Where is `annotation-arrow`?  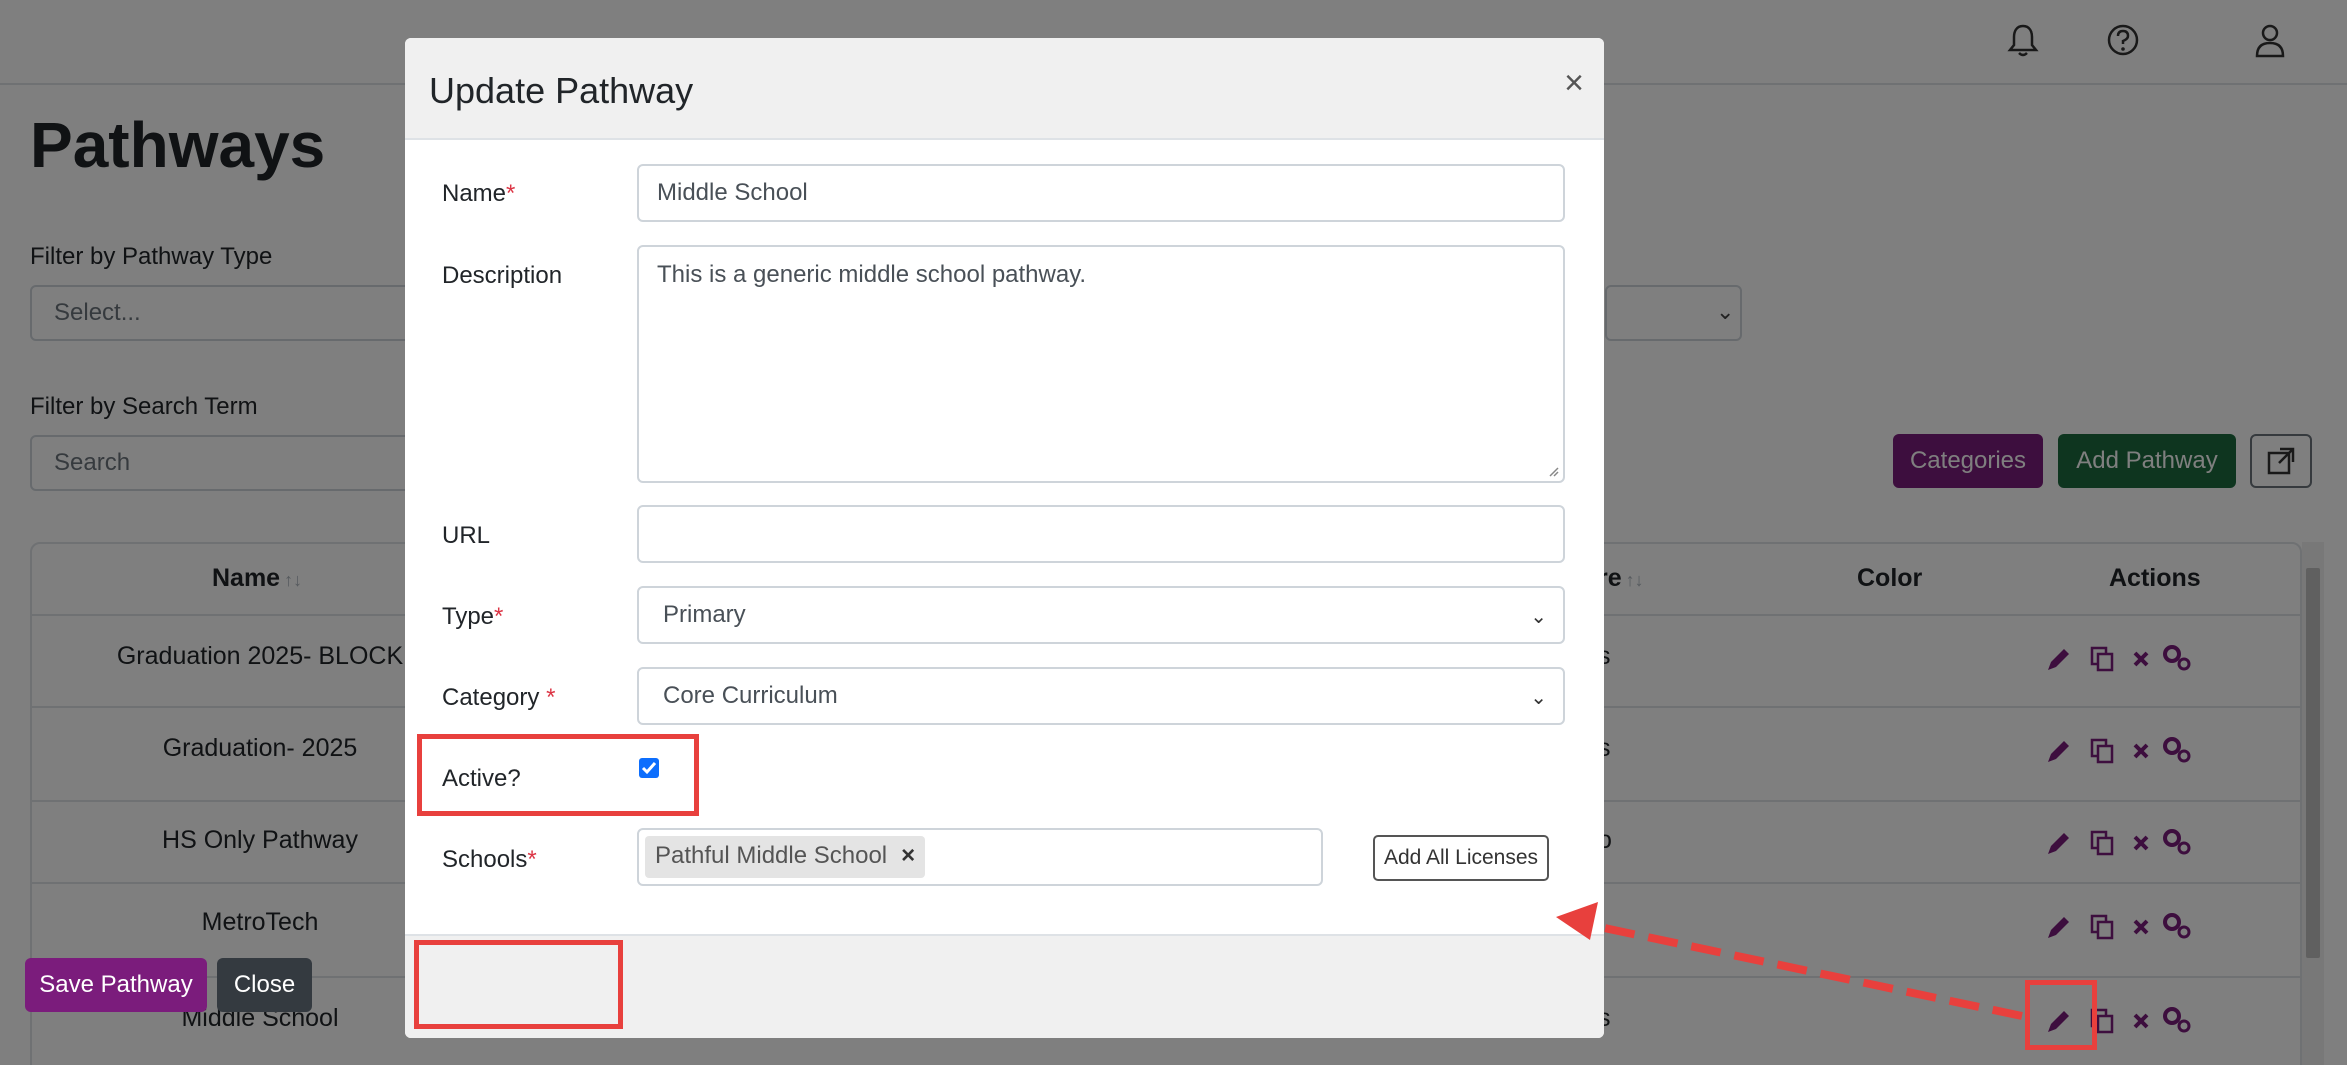
annotation-arrow is located at coordinates (1789, 961).